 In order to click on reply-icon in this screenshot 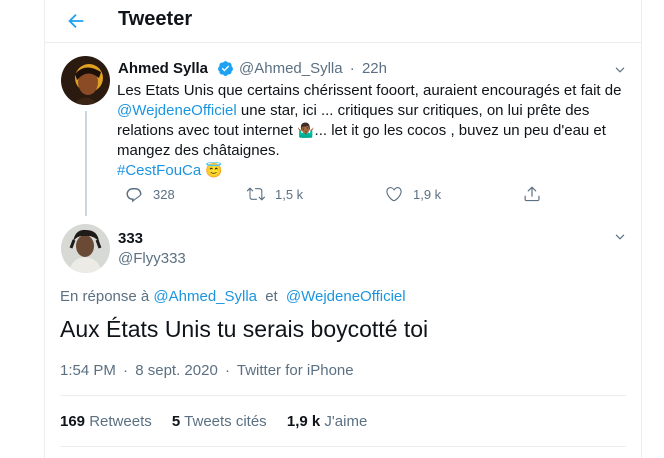, I will do `click(134, 195)`.